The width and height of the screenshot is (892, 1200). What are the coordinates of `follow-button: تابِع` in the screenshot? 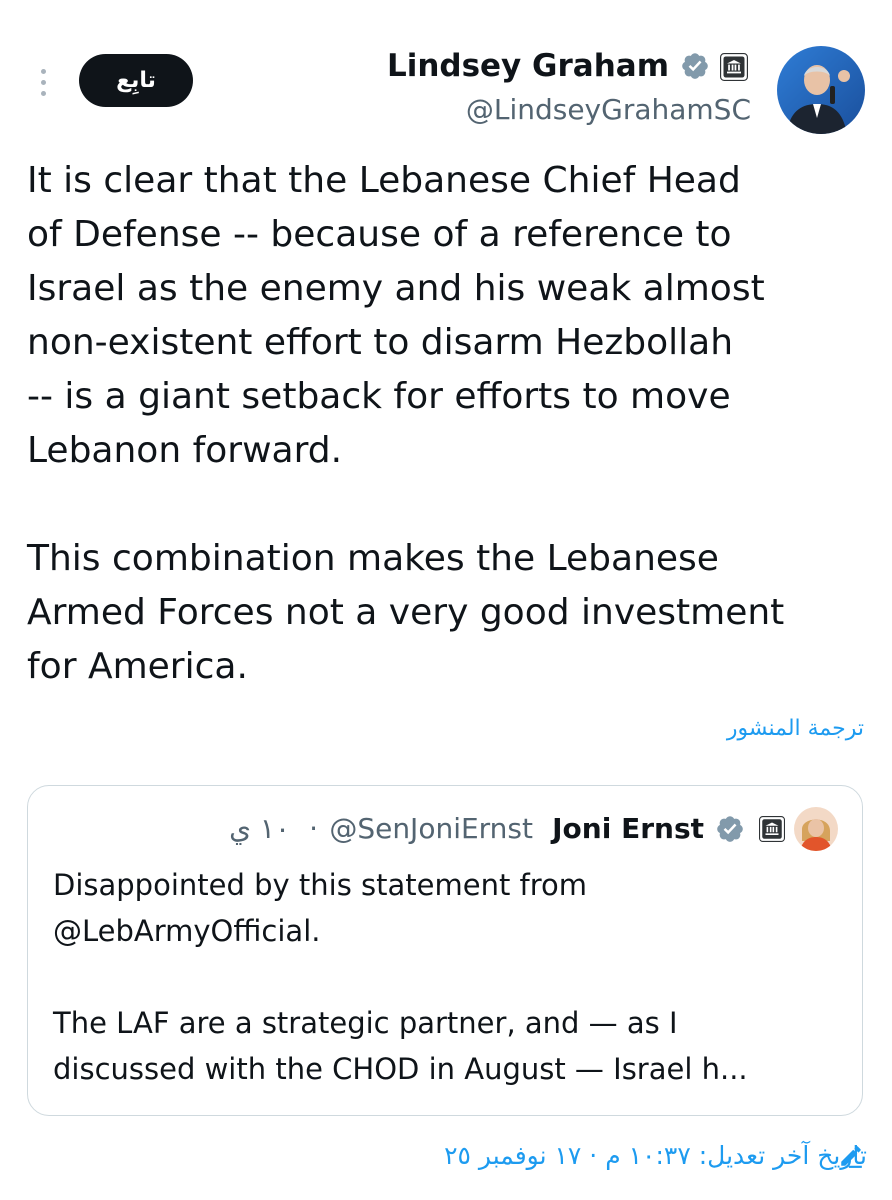 It's located at (136, 80).